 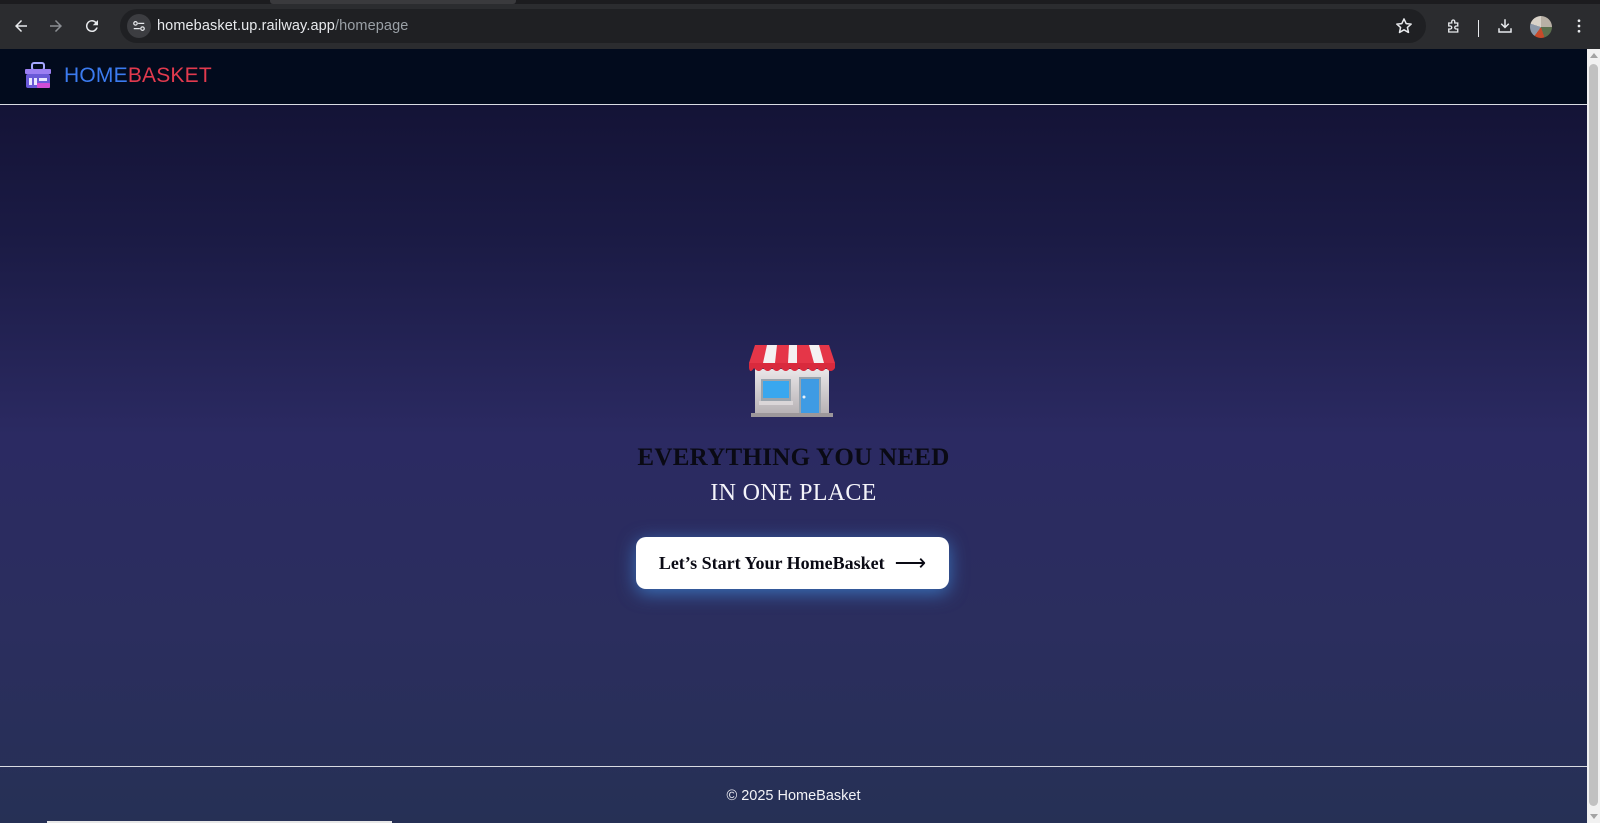 What do you see at coordinates (169, 75) in the screenshot?
I see `logo-basket-text: BASKET` at bounding box center [169, 75].